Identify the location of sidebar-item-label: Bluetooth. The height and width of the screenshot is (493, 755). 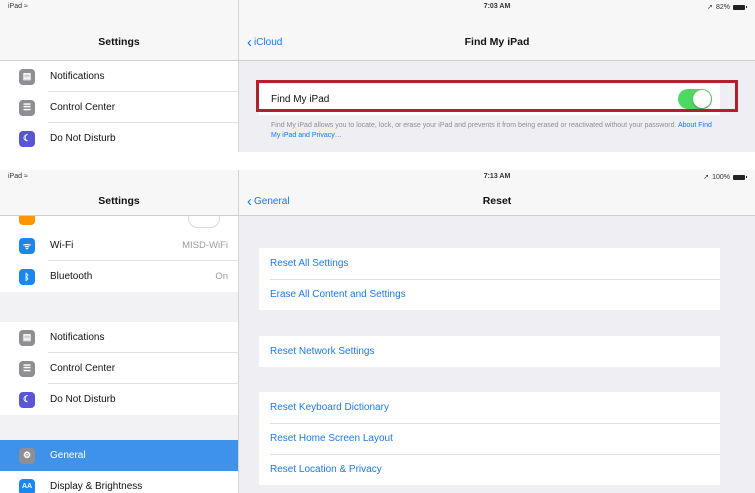
(71, 276).